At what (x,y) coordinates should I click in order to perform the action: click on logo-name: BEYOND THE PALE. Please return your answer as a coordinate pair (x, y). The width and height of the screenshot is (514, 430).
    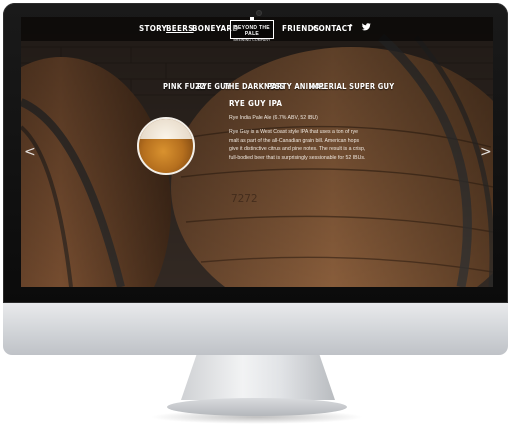
    Looking at the image, I should click on (252, 31).